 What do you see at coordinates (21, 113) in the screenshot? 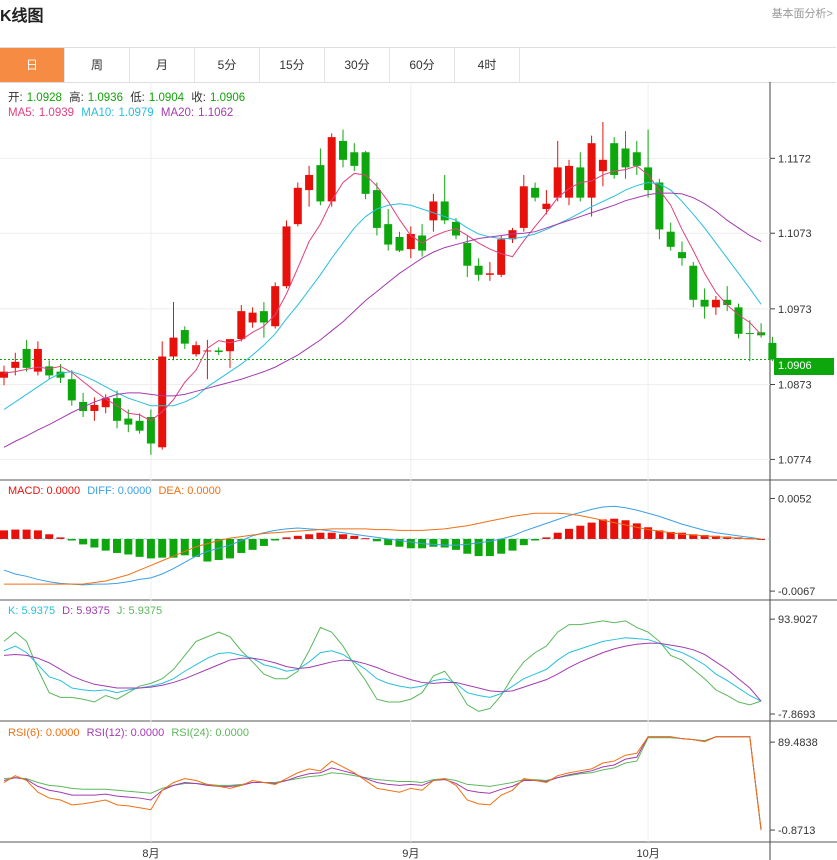
I see `ma5-label: MA5:` at bounding box center [21, 113].